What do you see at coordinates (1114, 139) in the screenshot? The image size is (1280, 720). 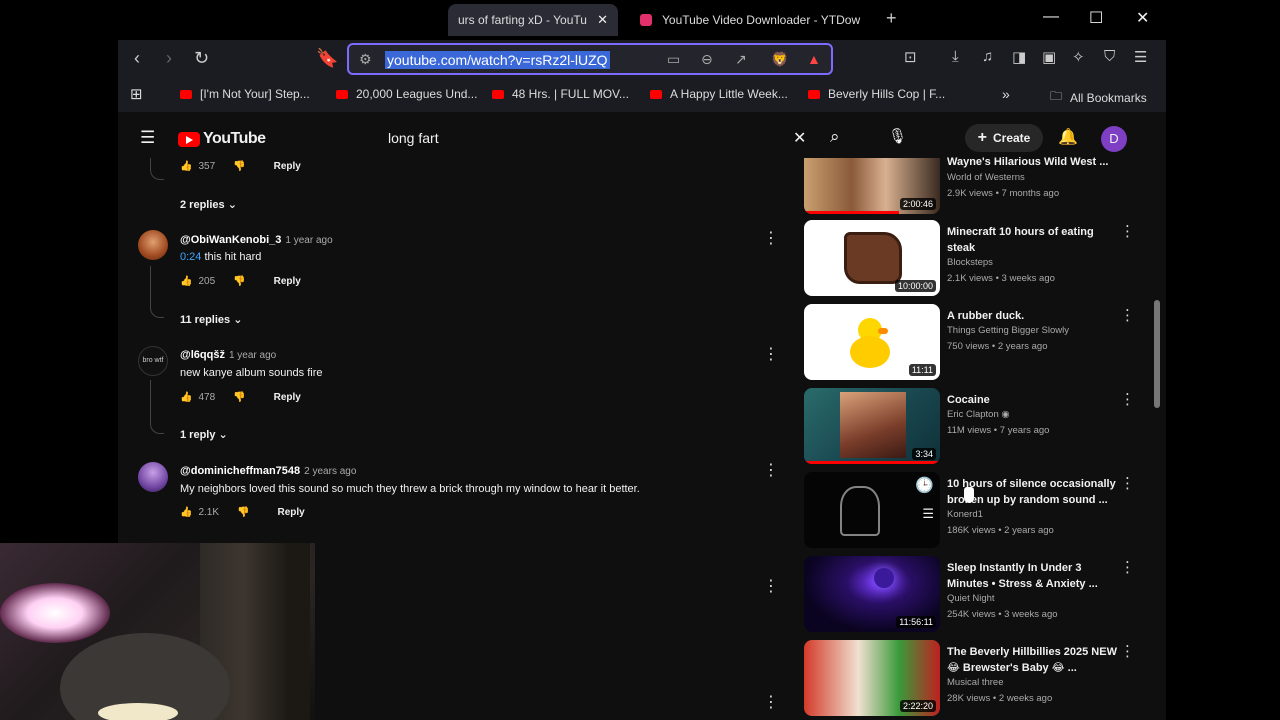 I see `avatar: D` at bounding box center [1114, 139].